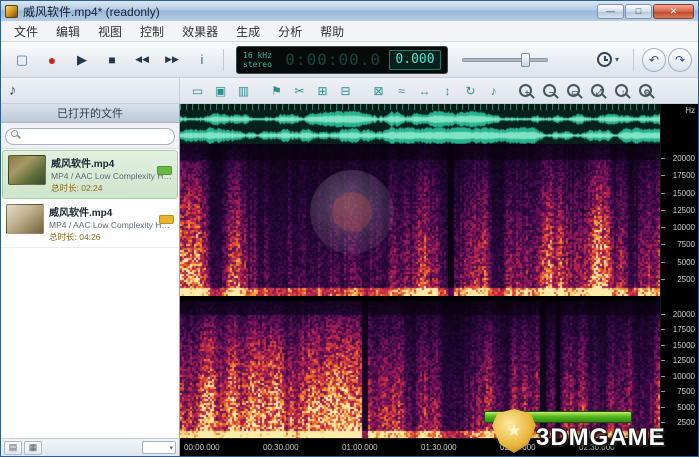 This screenshot has height=457, width=699. I want to click on tool-scroll-vertical-button: ↕, so click(447, 90).